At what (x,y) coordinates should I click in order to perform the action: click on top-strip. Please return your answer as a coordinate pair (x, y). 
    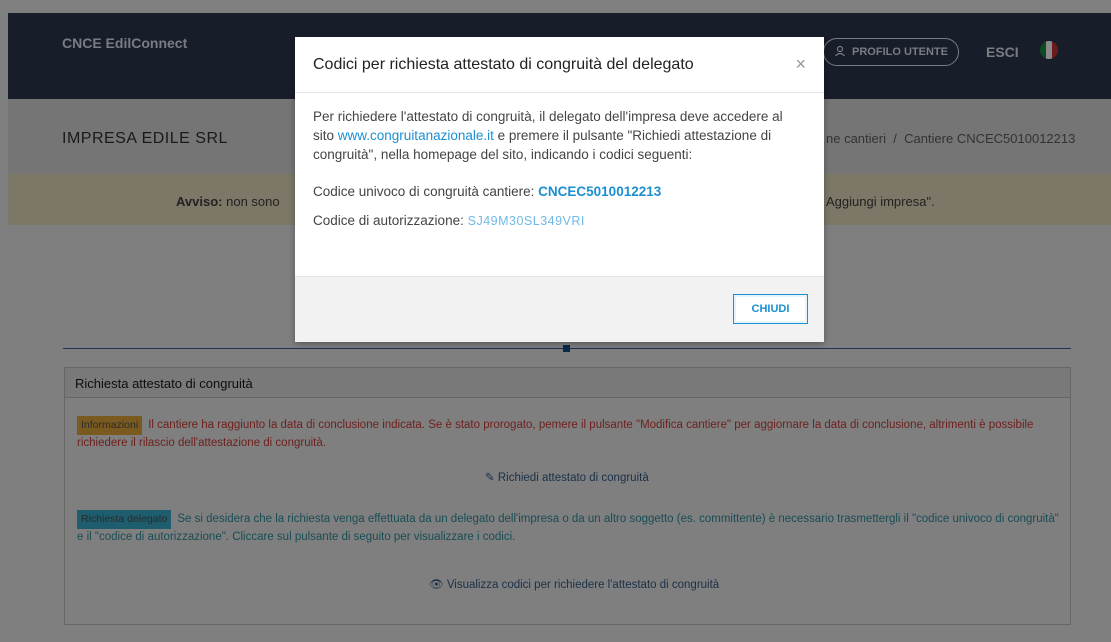
    Looking at the image, I should click on (555, 6).